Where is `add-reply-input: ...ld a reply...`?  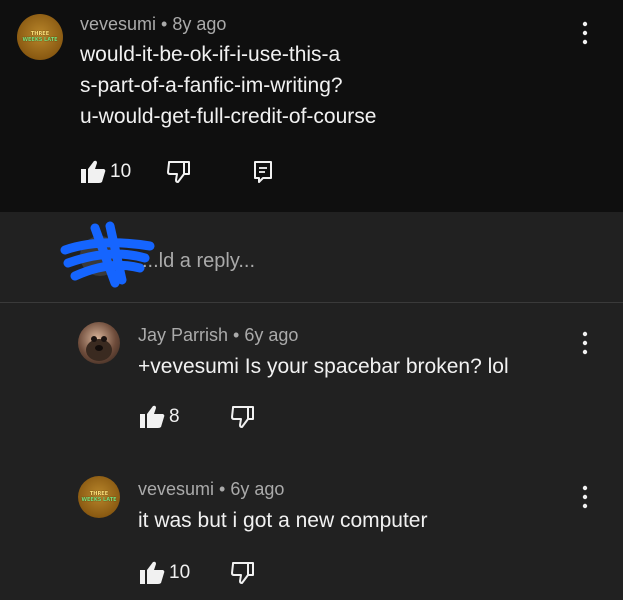 add-reply-input: ...ld a reply... is located at coordinates (198, 261).